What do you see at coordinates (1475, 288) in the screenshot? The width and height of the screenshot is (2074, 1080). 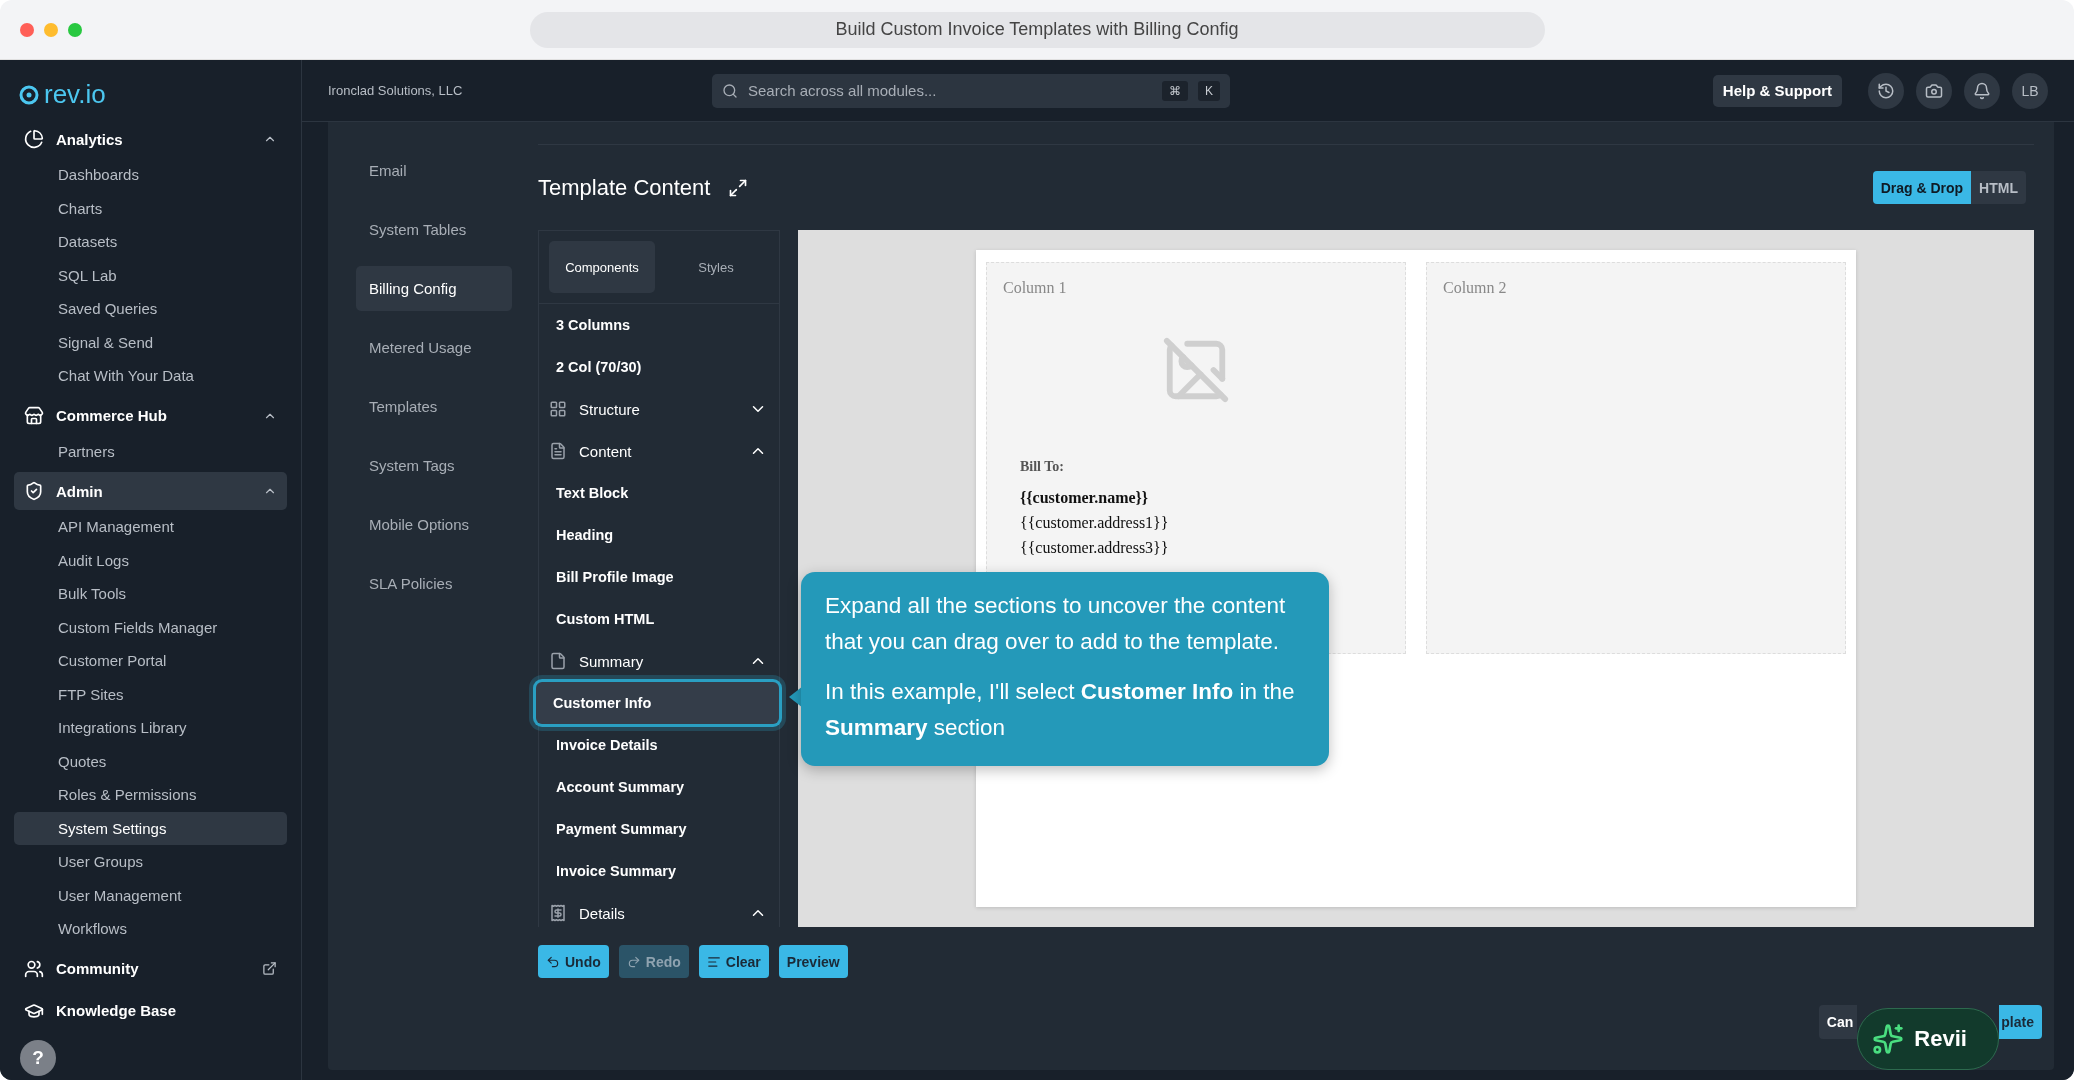 I see `column-label: Column 2` at bounding box center [1475, 288].